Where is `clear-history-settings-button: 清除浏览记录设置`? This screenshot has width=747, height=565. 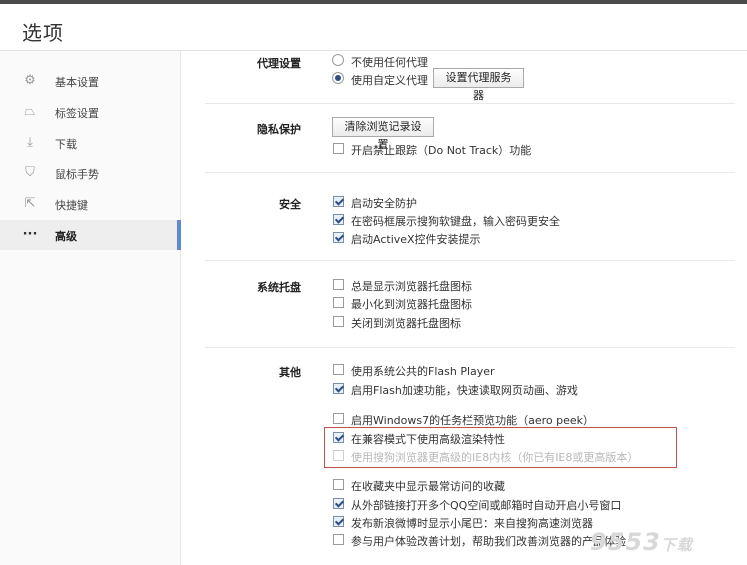 clear-history-settings-button: 清除浏览记录设置 is located at coordinates (383, 134).